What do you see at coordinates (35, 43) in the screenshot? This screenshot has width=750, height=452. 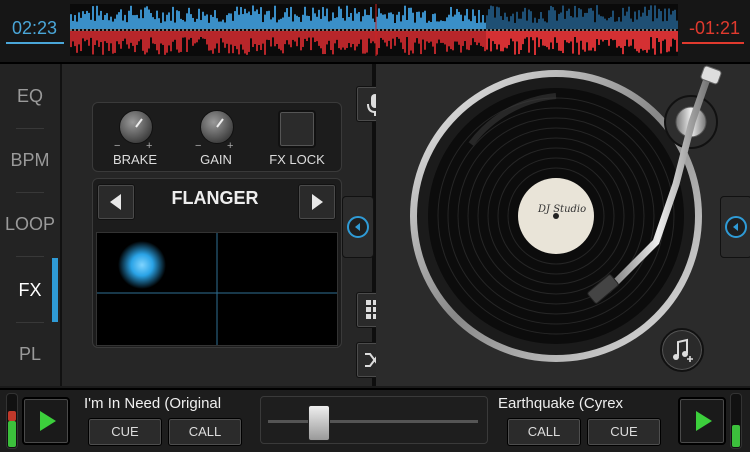 I see `elapsed-time-underline` at bounding box center [35, 43].